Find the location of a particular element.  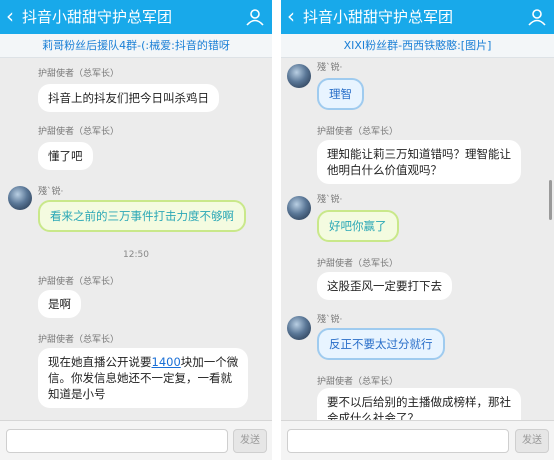

message-bubble: 懂了吧 is located at coordinates (65, 156).